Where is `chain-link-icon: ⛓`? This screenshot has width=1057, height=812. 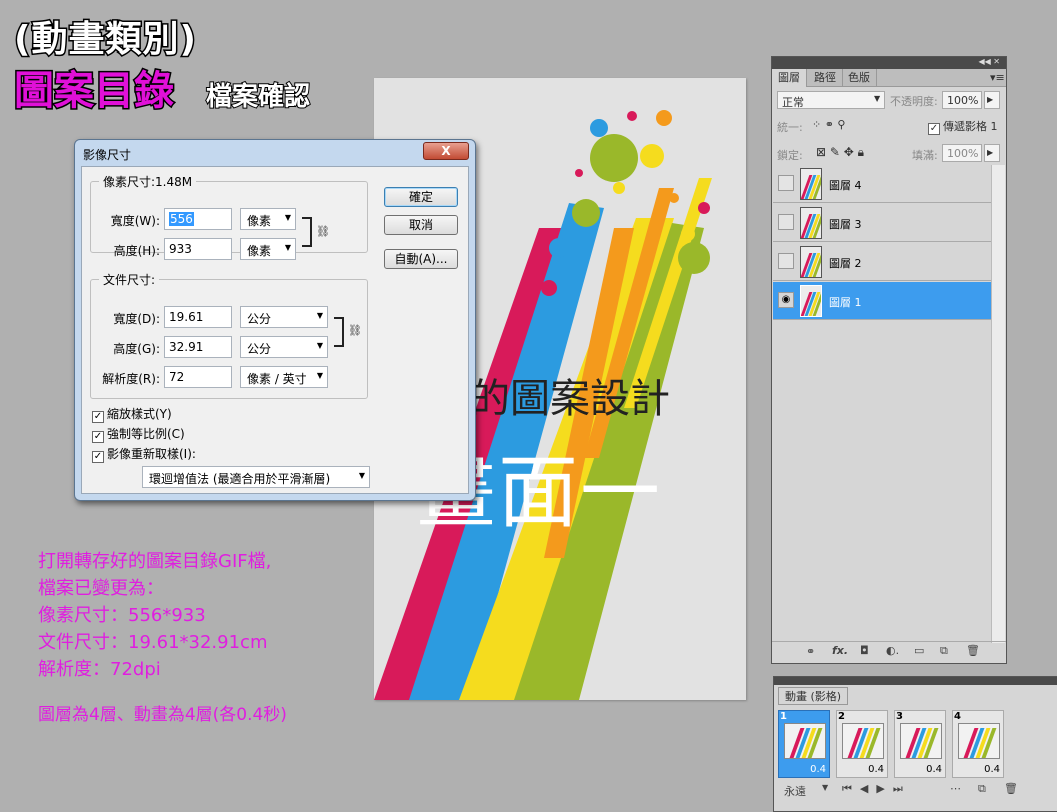
chain-link-icon: ⛓ is located at coordinates (355, 330).